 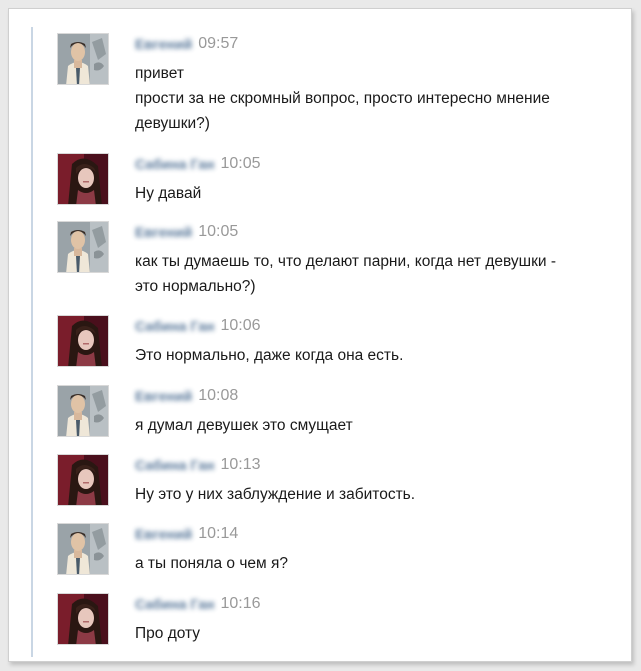 I want to click on message-header: Сабина Ган 10:05, so click(x=198, y=164).